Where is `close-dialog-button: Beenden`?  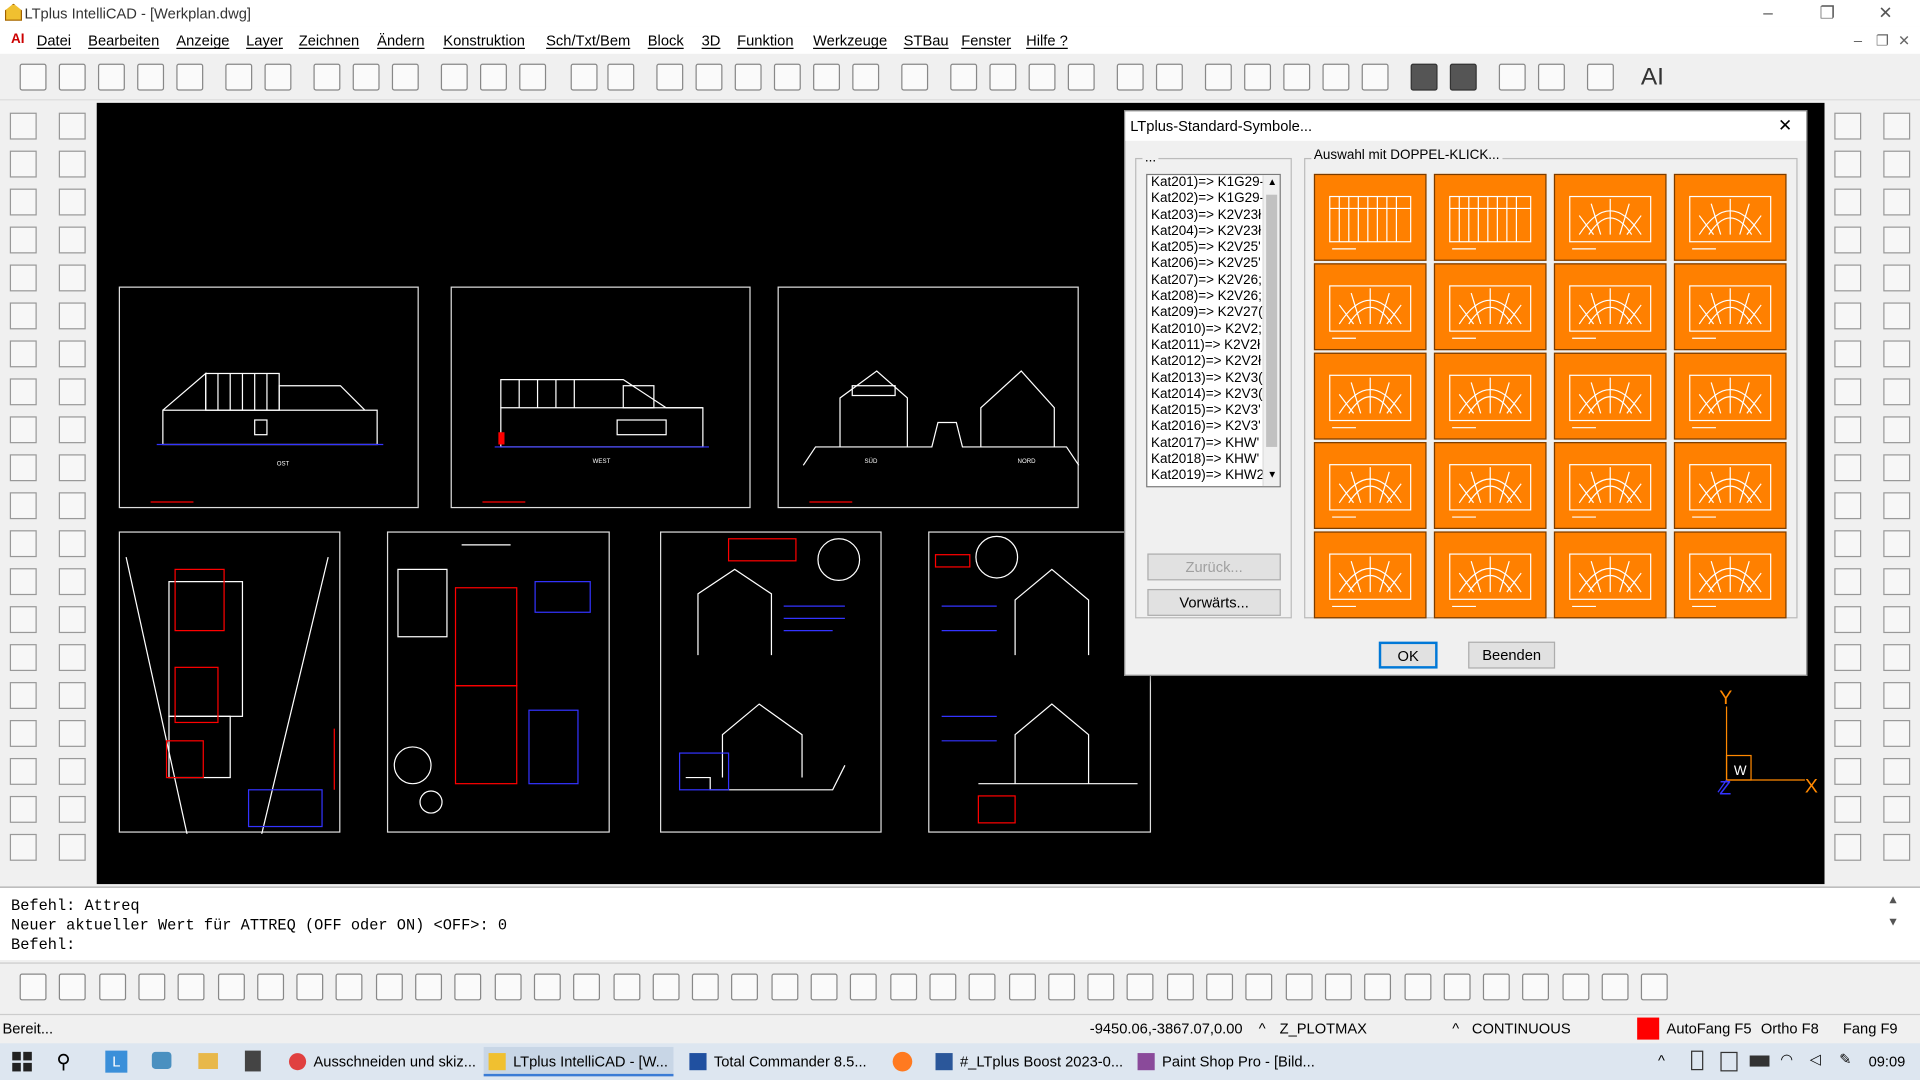 close-dialog-button: Beenden is located at coordinates (1512, 655).